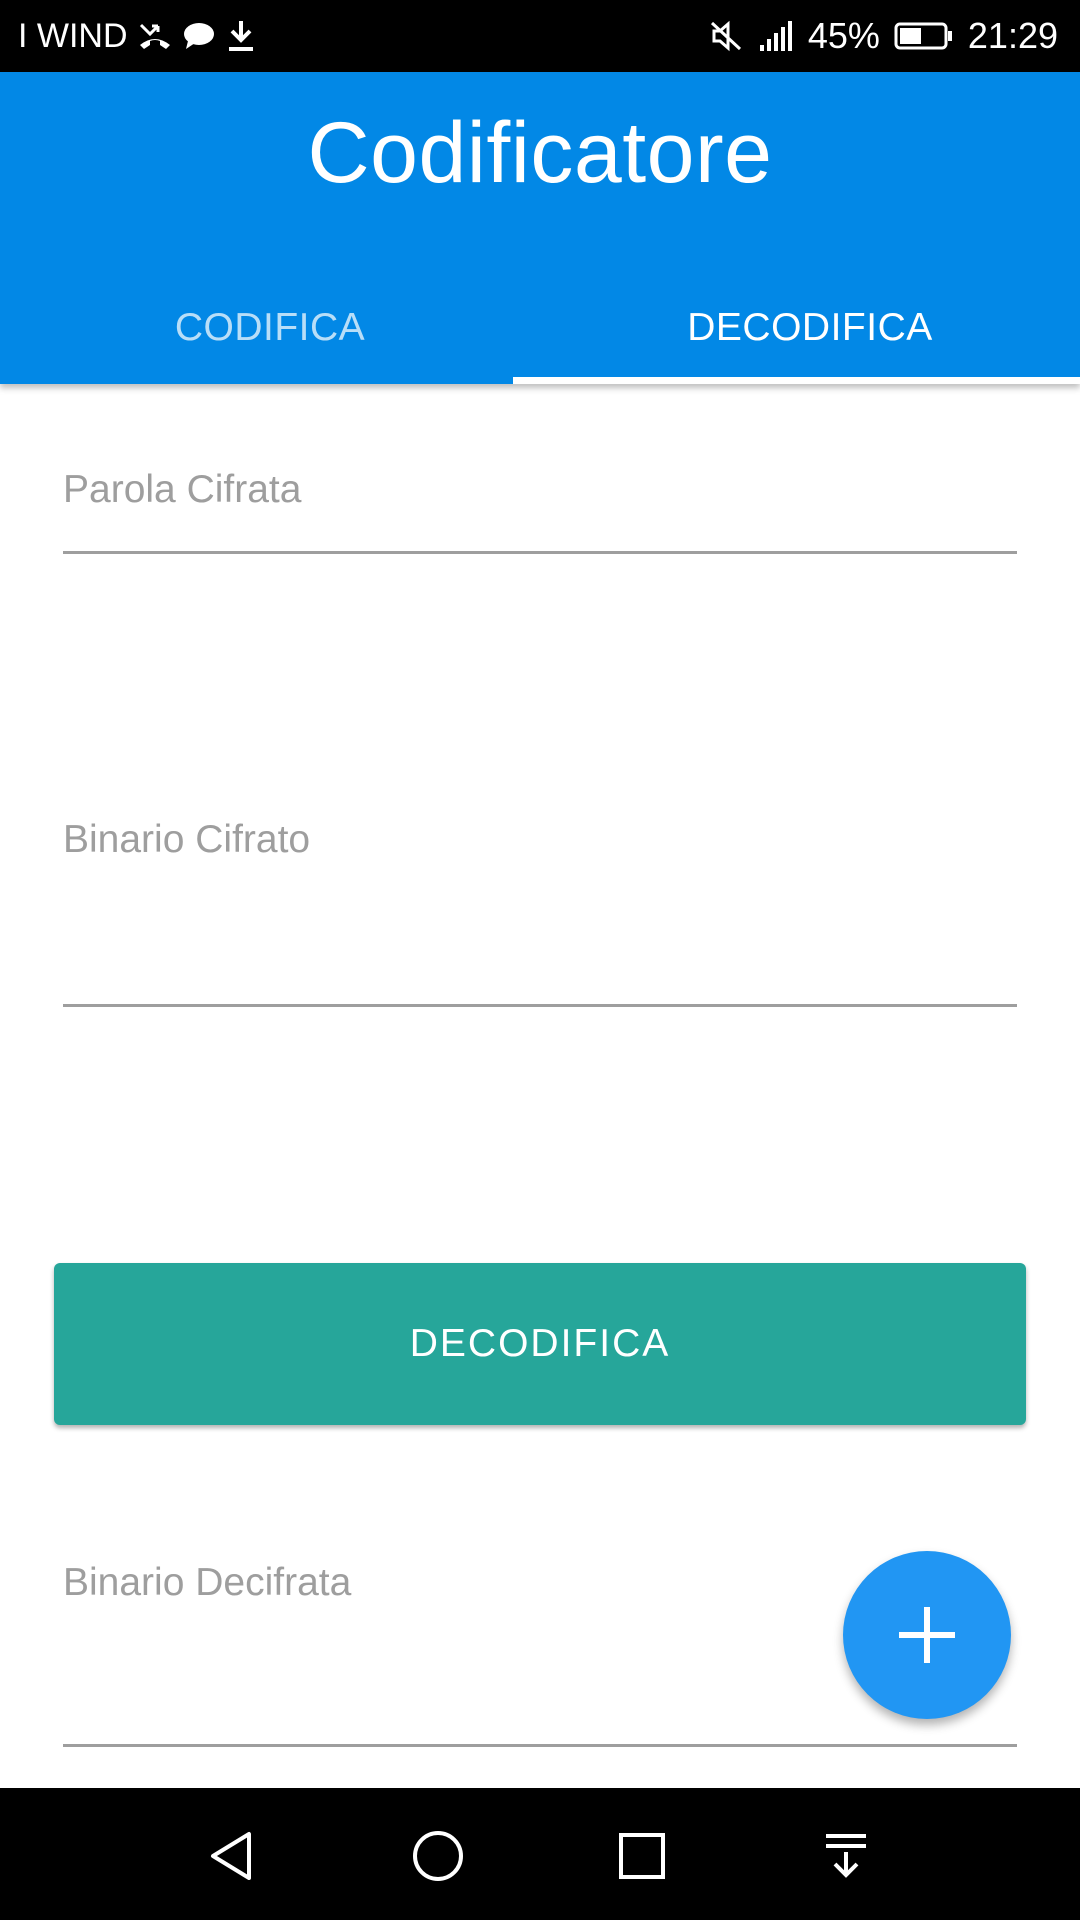 Image resolution: width=1080 pixels, height=1920 pixels. What do you see at coordinates (1012, 35) in the screenshot?
I see `clock: 21:29` at bounding box center [1012, 35].